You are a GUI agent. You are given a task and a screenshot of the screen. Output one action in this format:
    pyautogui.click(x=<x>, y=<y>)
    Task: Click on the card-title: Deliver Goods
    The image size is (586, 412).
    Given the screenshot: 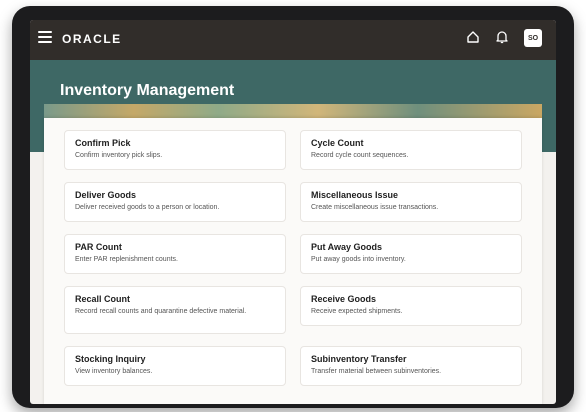 What is the action you would take?
    pyautogui.click(x=106, y=195)
    